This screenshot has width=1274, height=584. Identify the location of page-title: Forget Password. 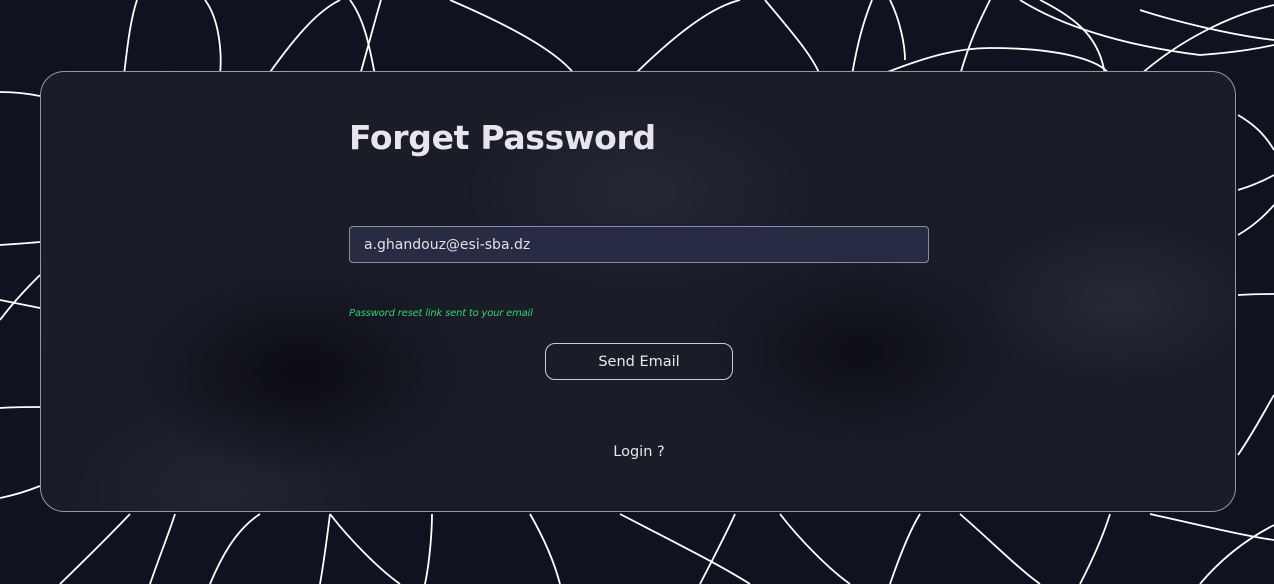
(502, 137).